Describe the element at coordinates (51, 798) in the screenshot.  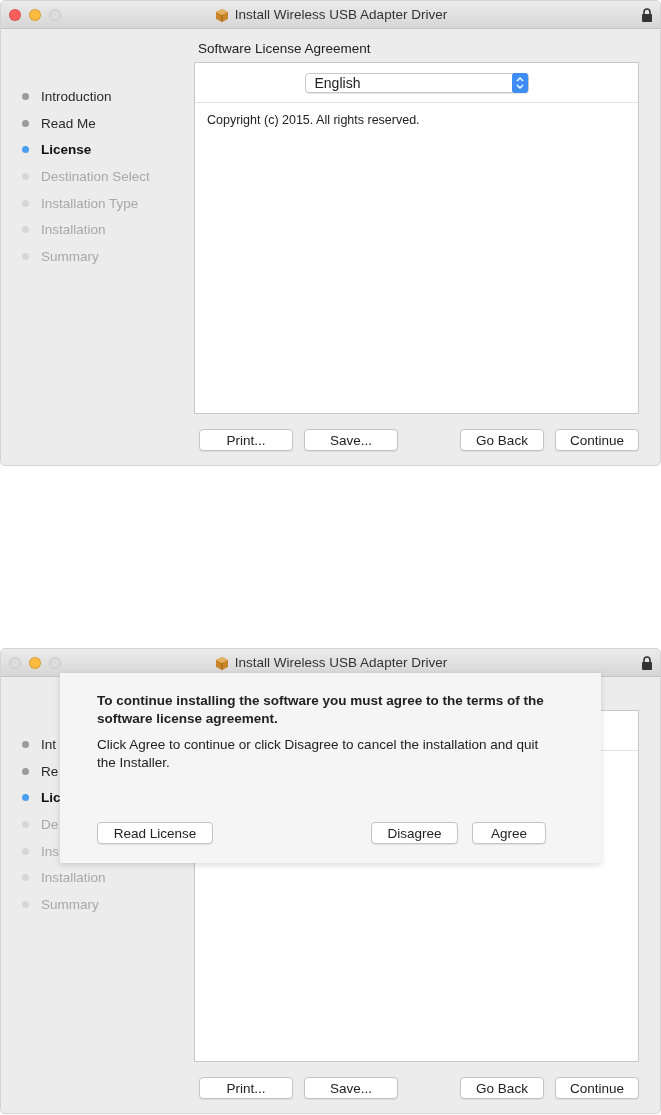
I see `step-label: Lic` at that location.